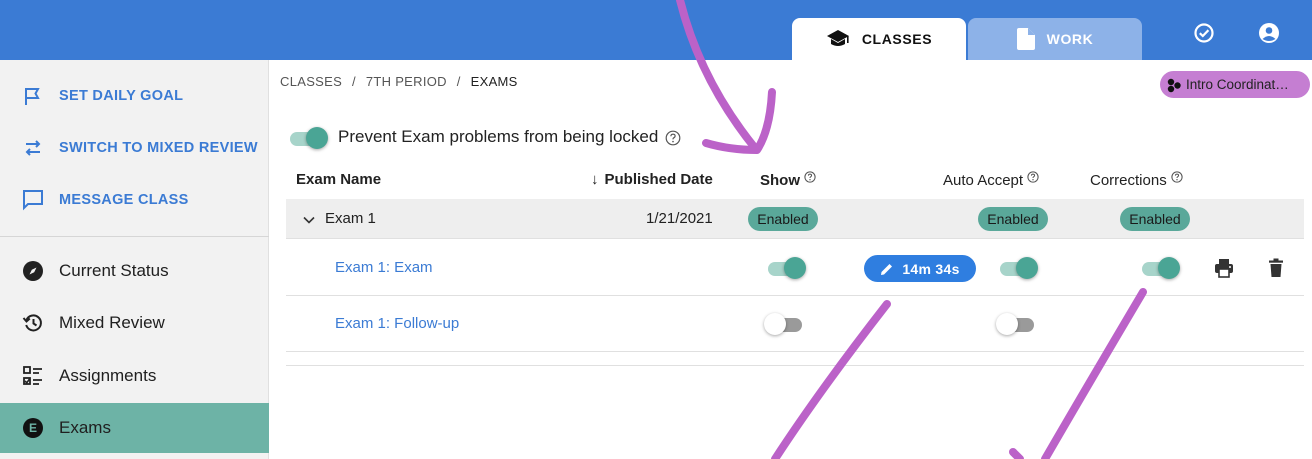 The width and height of the screenshot is (1312, 459). I want to click on sidebar-item-exams: E Exams, so click(134, 428).